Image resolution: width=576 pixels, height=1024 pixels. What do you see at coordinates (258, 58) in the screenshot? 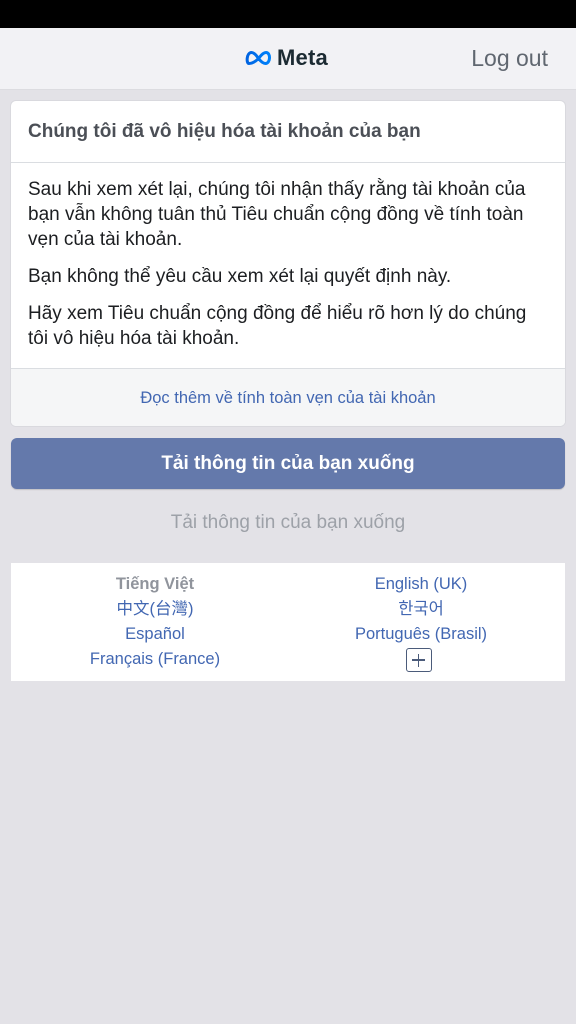
I see `meta-infinity-icon` at bounding box center [258, 58].